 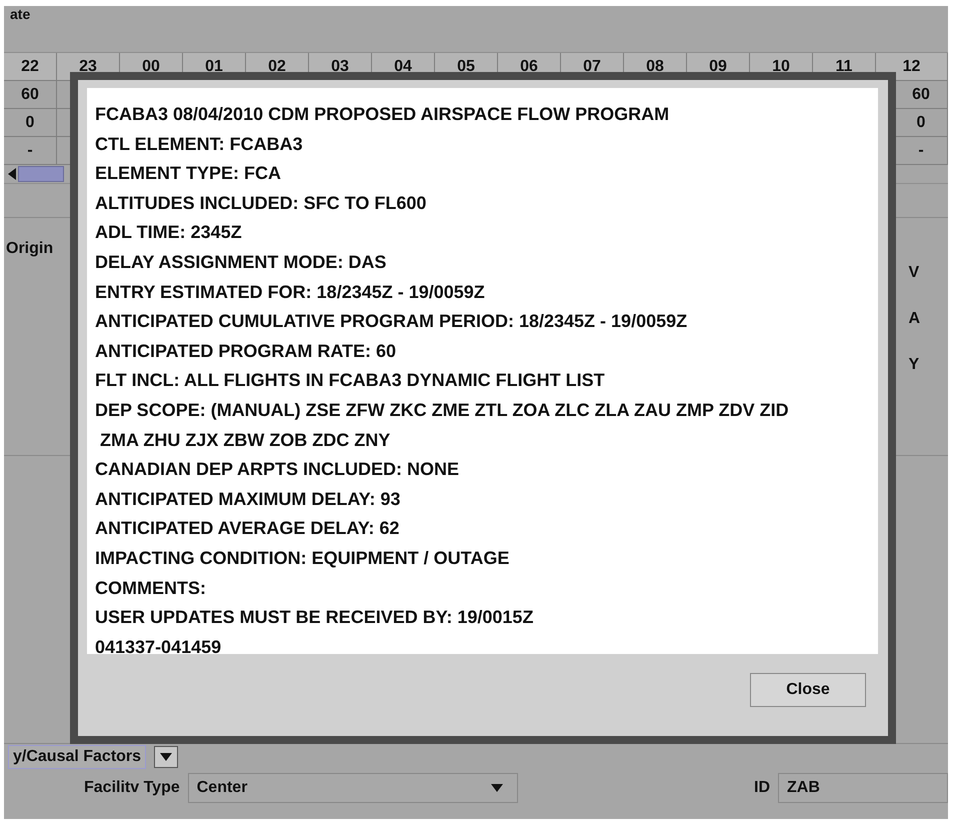 What do you see at coordinates (914, 365) in the screenshot?
I see `column-text: Y` at bounding box center [914, 365].